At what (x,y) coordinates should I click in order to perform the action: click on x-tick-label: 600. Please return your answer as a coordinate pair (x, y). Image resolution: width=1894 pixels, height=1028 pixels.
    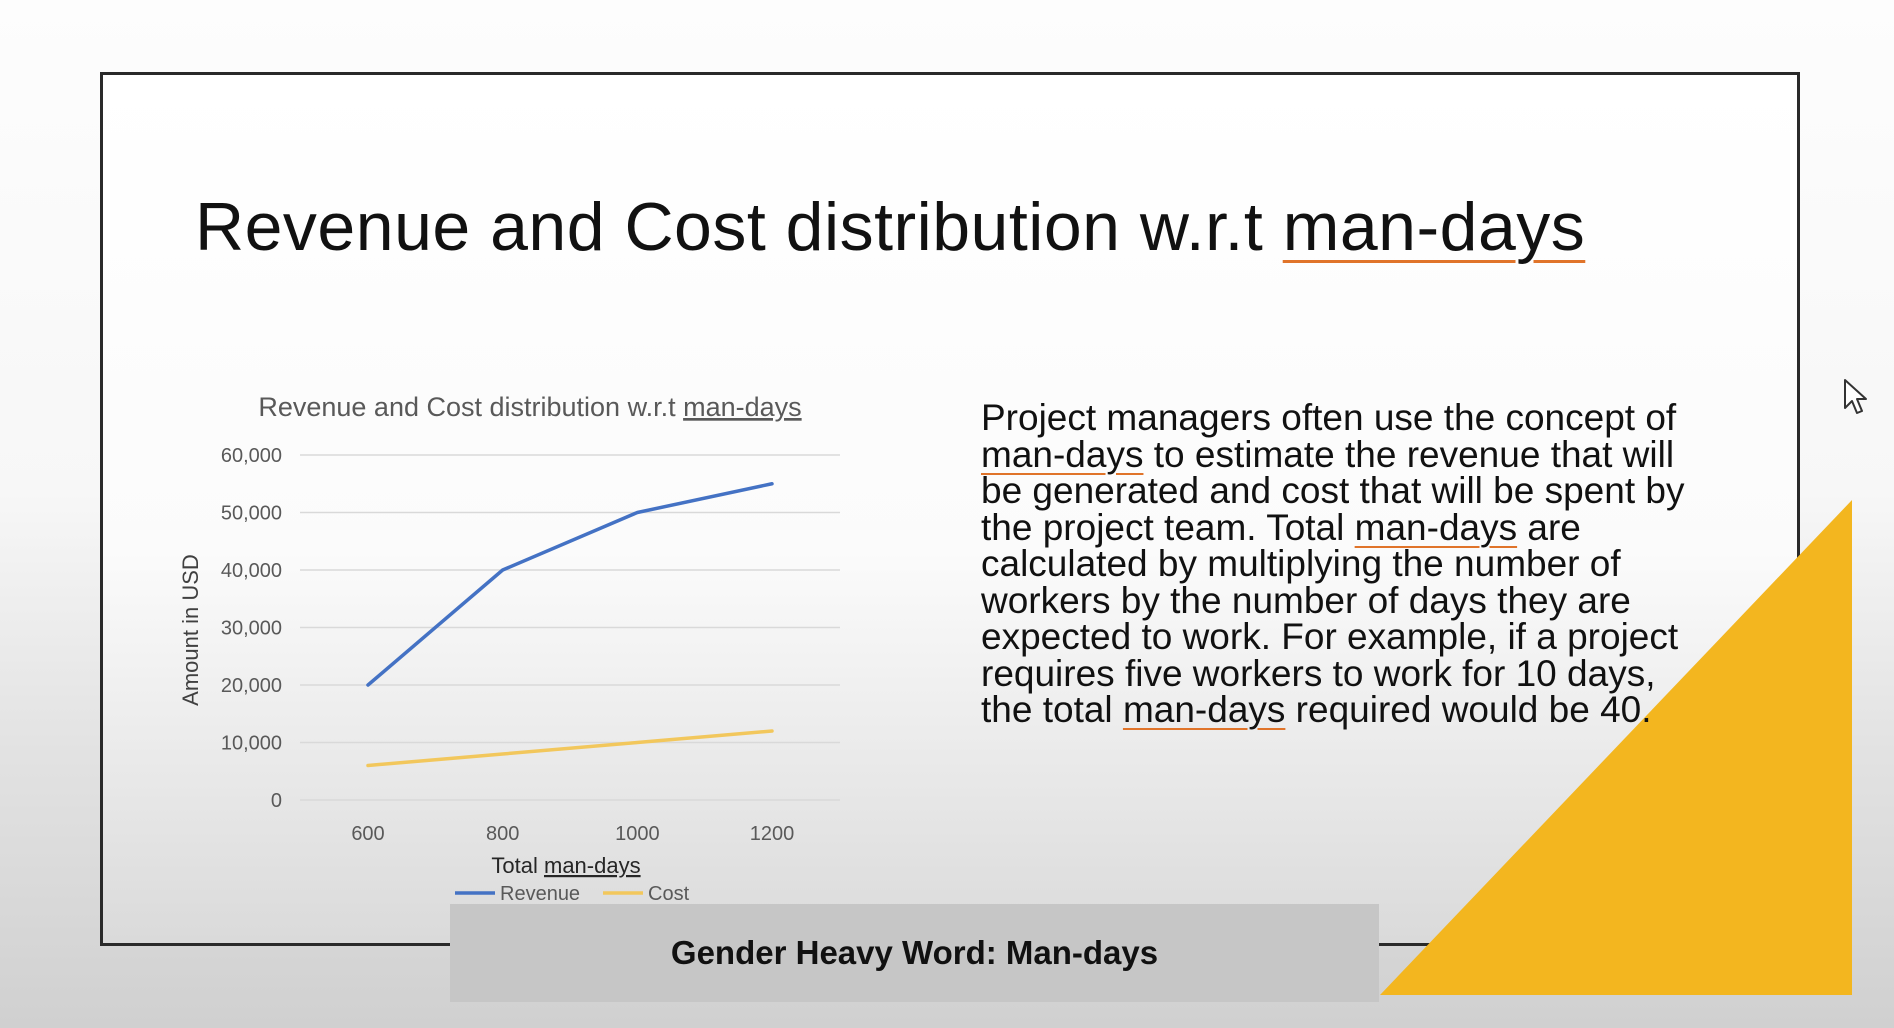
    Looking at the image, I should click on (367, 834).